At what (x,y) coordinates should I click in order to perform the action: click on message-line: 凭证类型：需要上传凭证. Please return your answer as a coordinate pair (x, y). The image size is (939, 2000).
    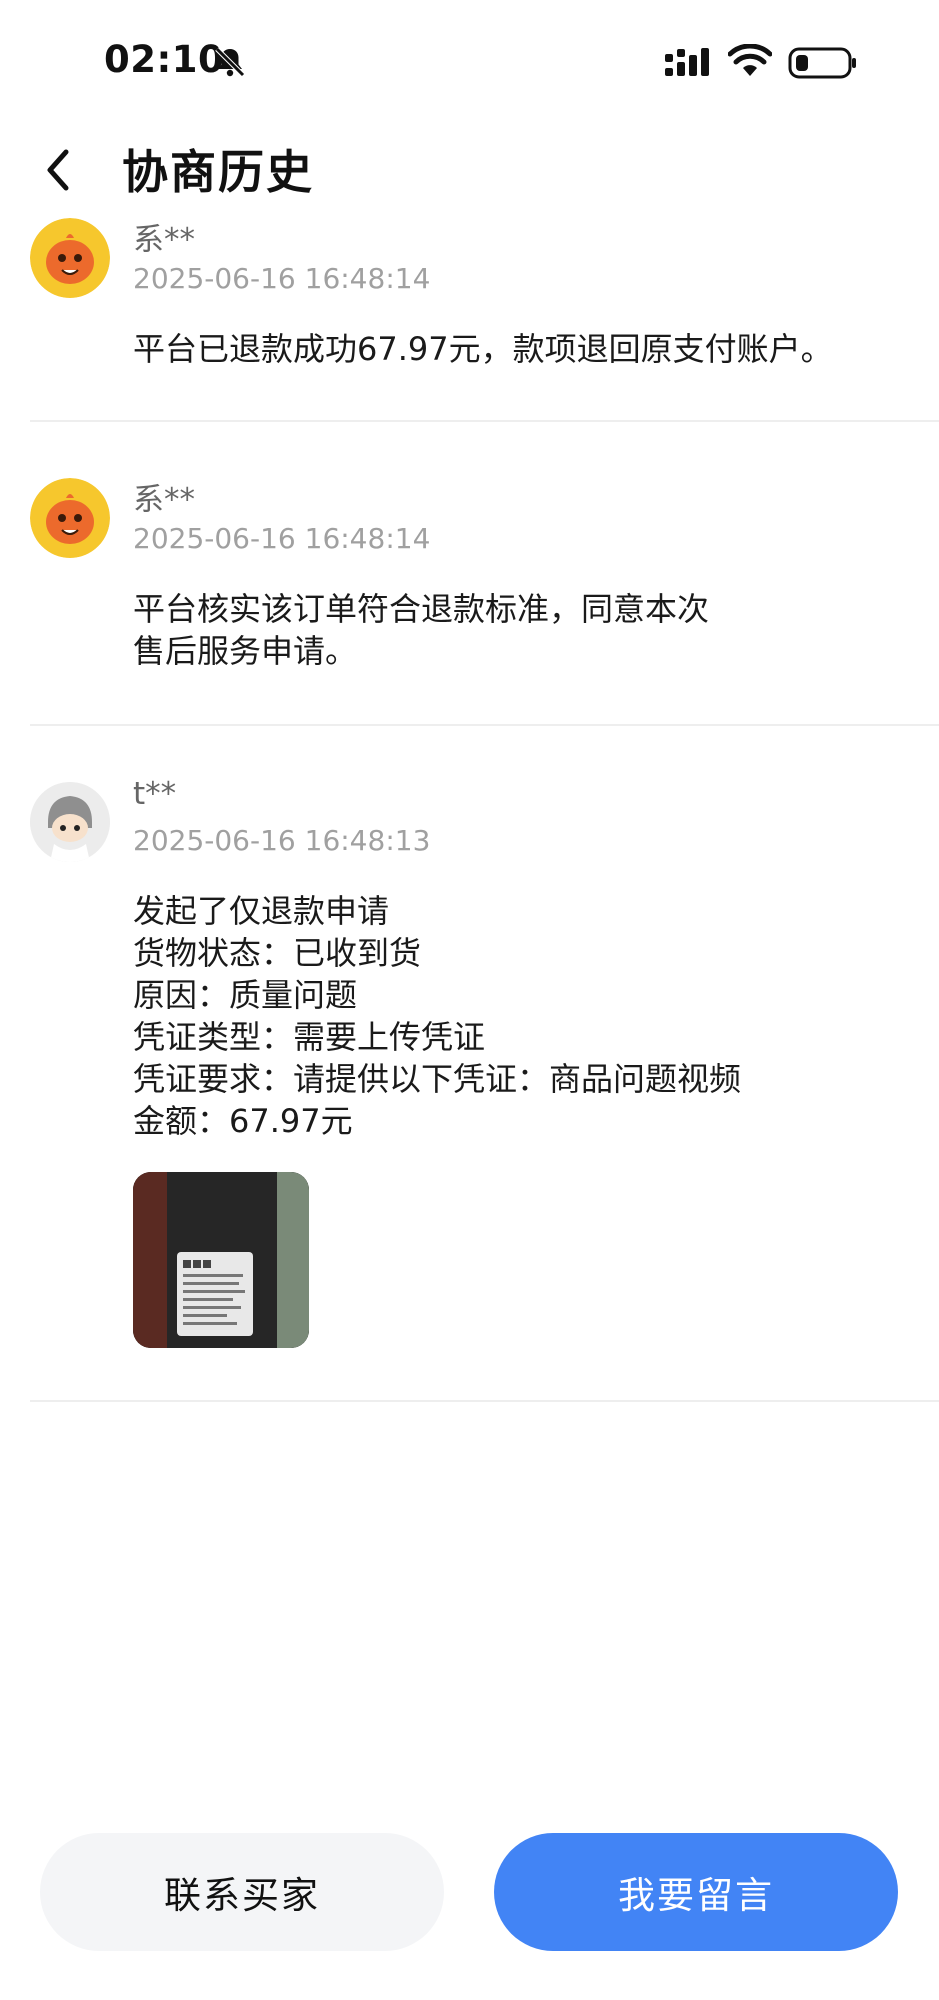
    Looking at the image, I should click on (309, 1037).